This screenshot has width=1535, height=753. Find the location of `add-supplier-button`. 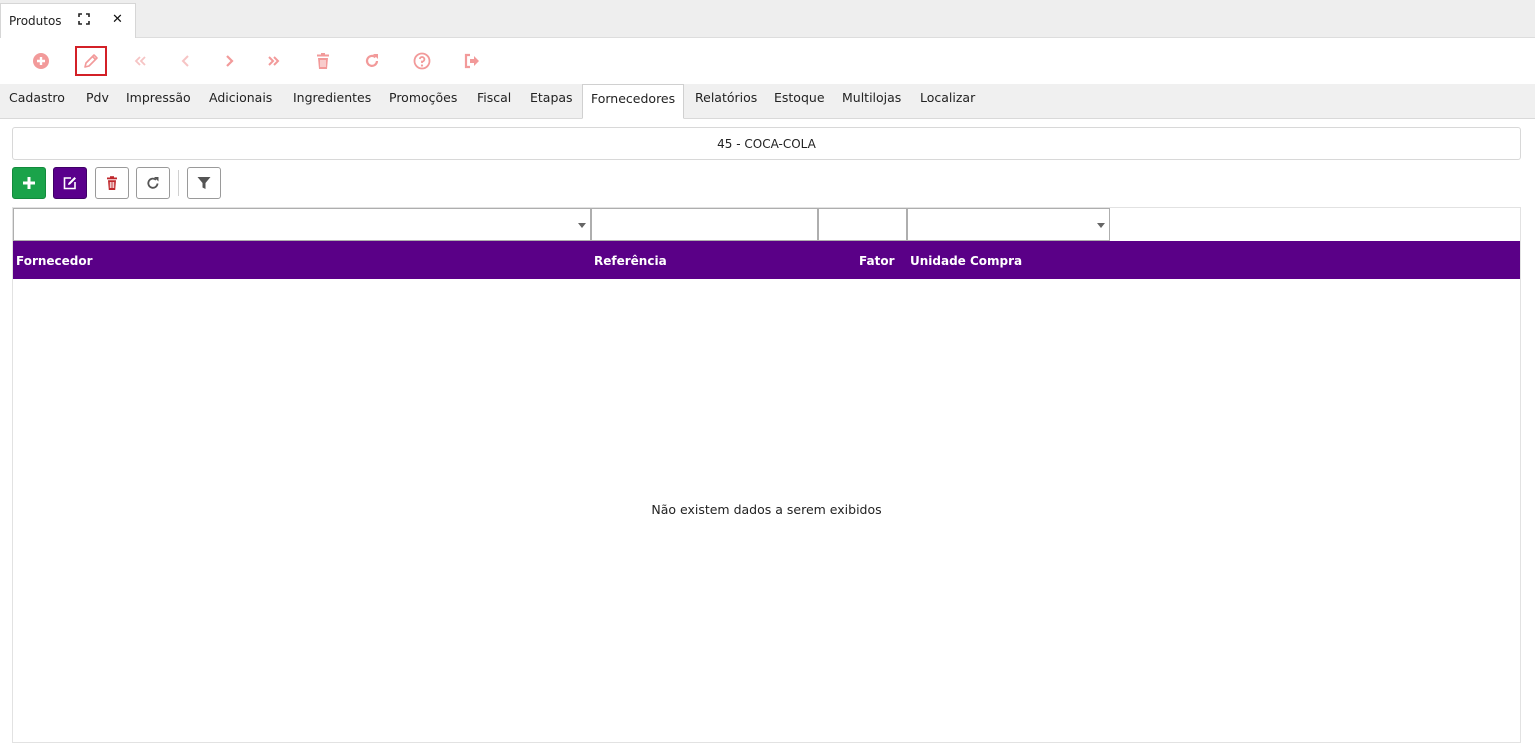

add-supplier-button is located at coordinates (29, 183).